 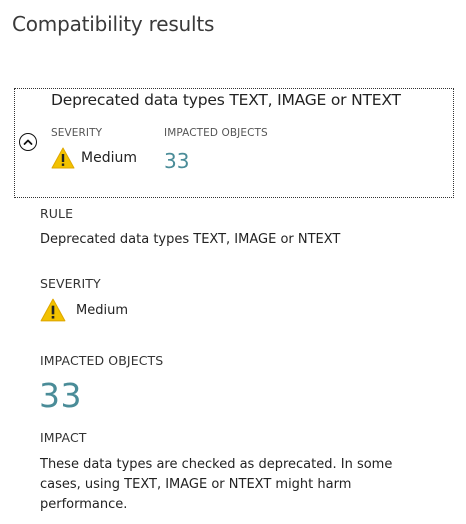 What do you see at coordinates (177, 161) in the screenshot?
I see `card-impacted-count: 33` at bounding box center [177, 161].